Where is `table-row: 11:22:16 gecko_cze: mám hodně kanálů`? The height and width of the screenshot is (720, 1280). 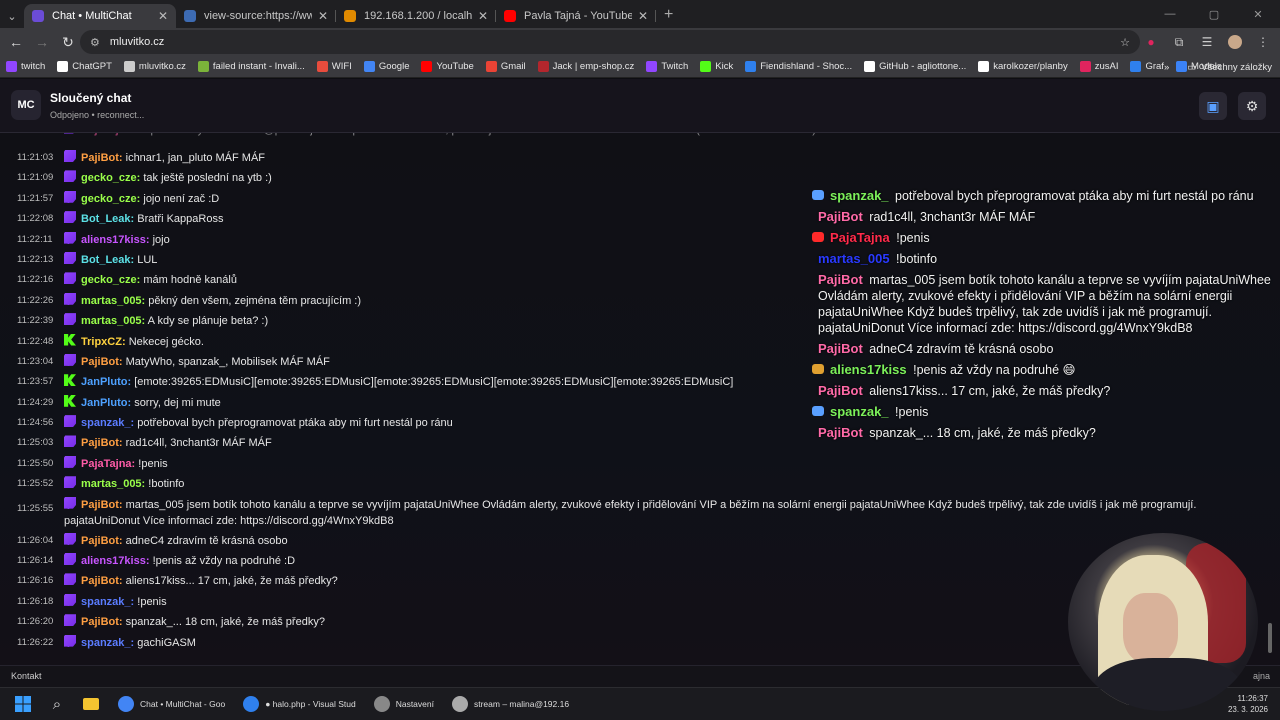
table-row: 11:22:16 gecko_cze: mám hodně kanálů is located at coordinates (400, 280).